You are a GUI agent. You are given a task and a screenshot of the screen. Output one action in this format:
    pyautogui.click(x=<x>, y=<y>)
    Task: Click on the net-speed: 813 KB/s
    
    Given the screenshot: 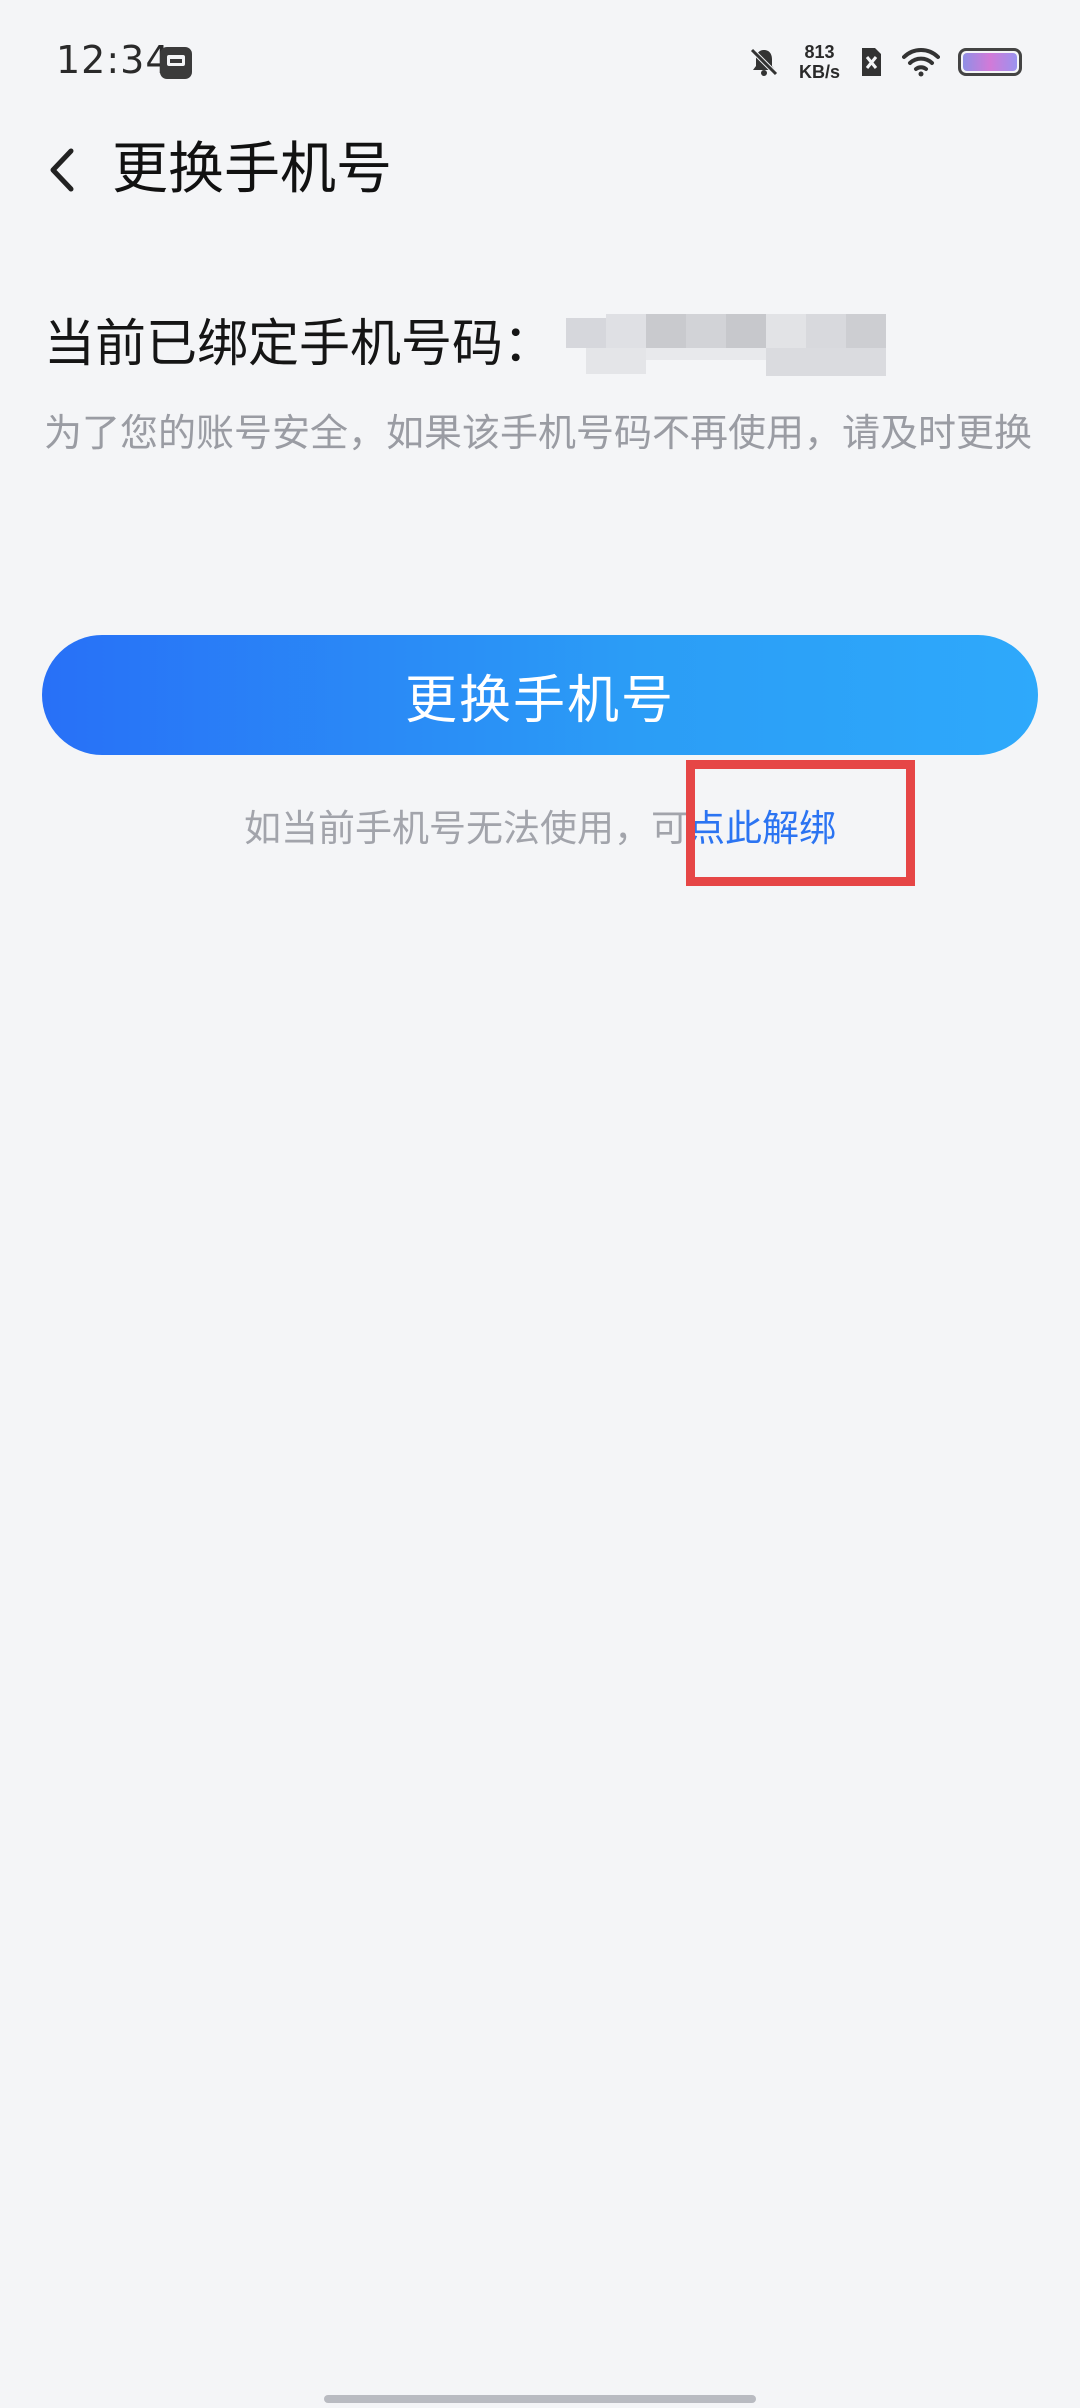 What is the action you would take?
    pyautogui.click(x=819, y=62)
    